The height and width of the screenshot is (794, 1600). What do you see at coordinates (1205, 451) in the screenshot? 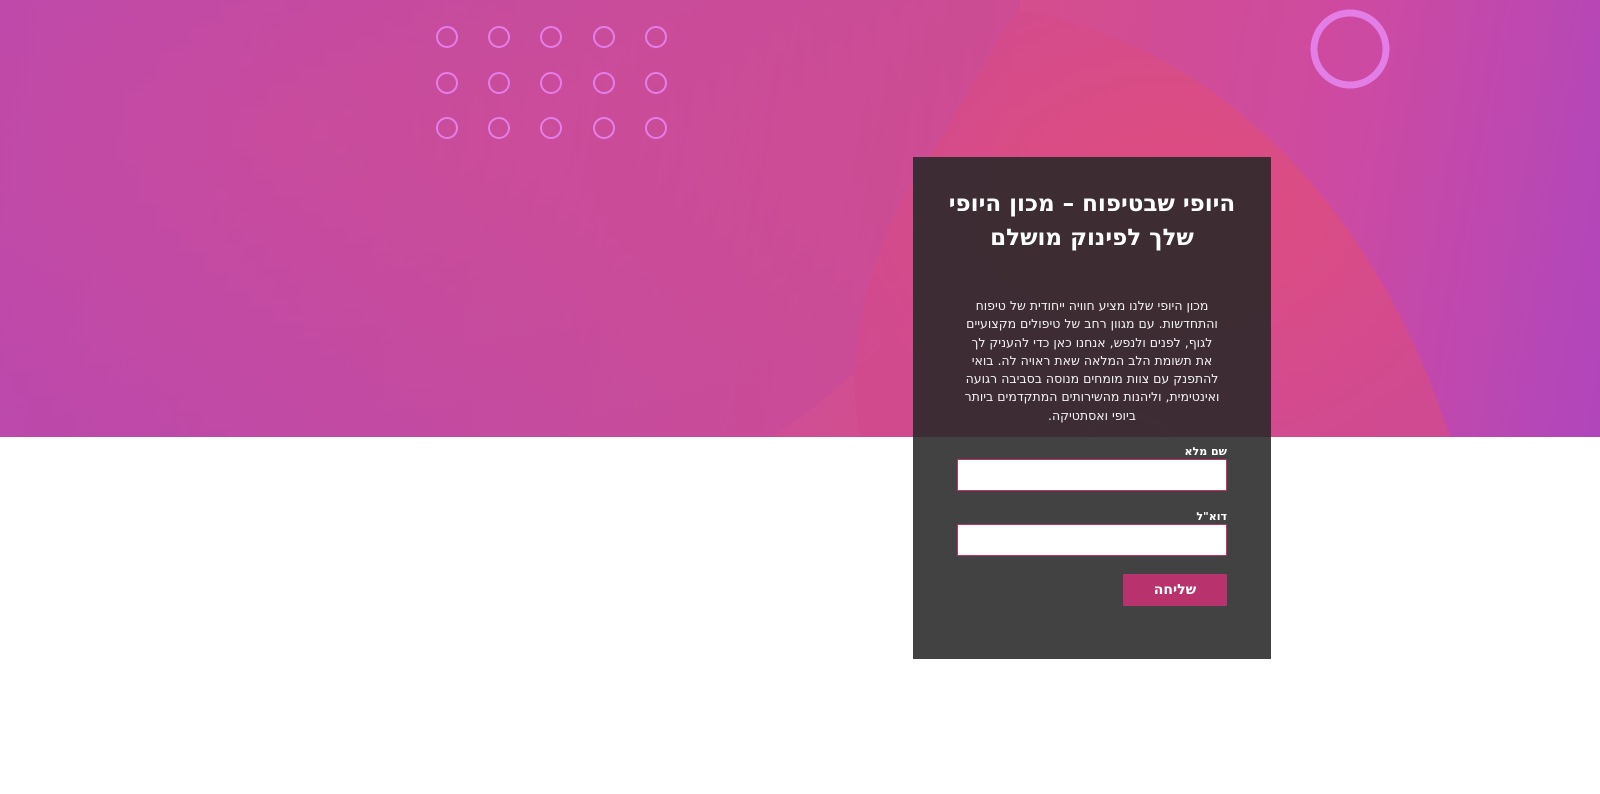
I see `full-name-label: שם מלא` at bounding box center [1205, 451].